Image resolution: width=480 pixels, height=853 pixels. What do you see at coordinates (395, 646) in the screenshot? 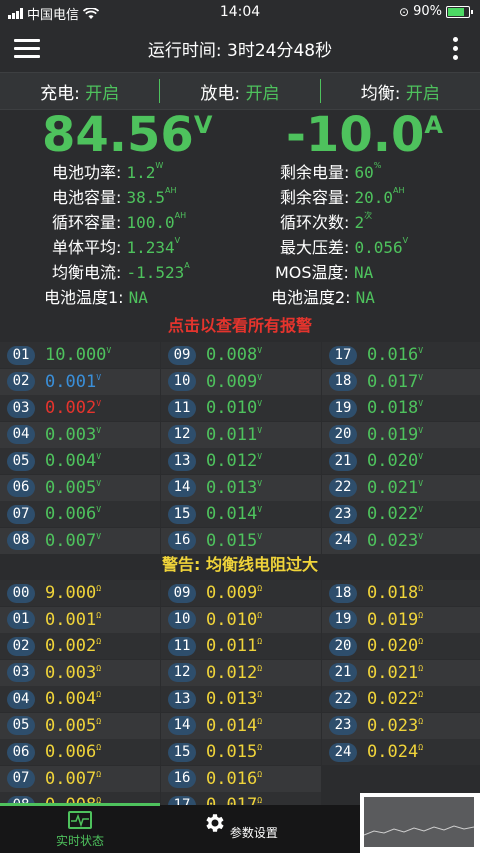
I see `cell-value: 0.020Ω` at bounding box center [395, 646].